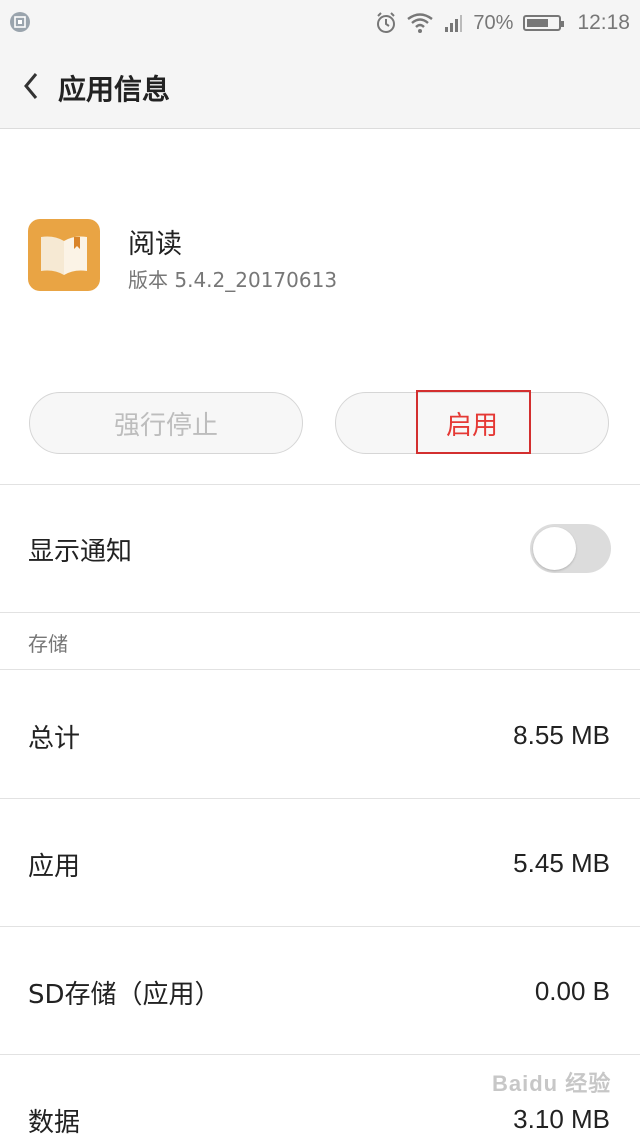 The image size is (640, 1139). What do you see at coordinates (561, 735) in the screenshot?
I see `row-value: 8.55 MB` at bounding box center [561, 735].